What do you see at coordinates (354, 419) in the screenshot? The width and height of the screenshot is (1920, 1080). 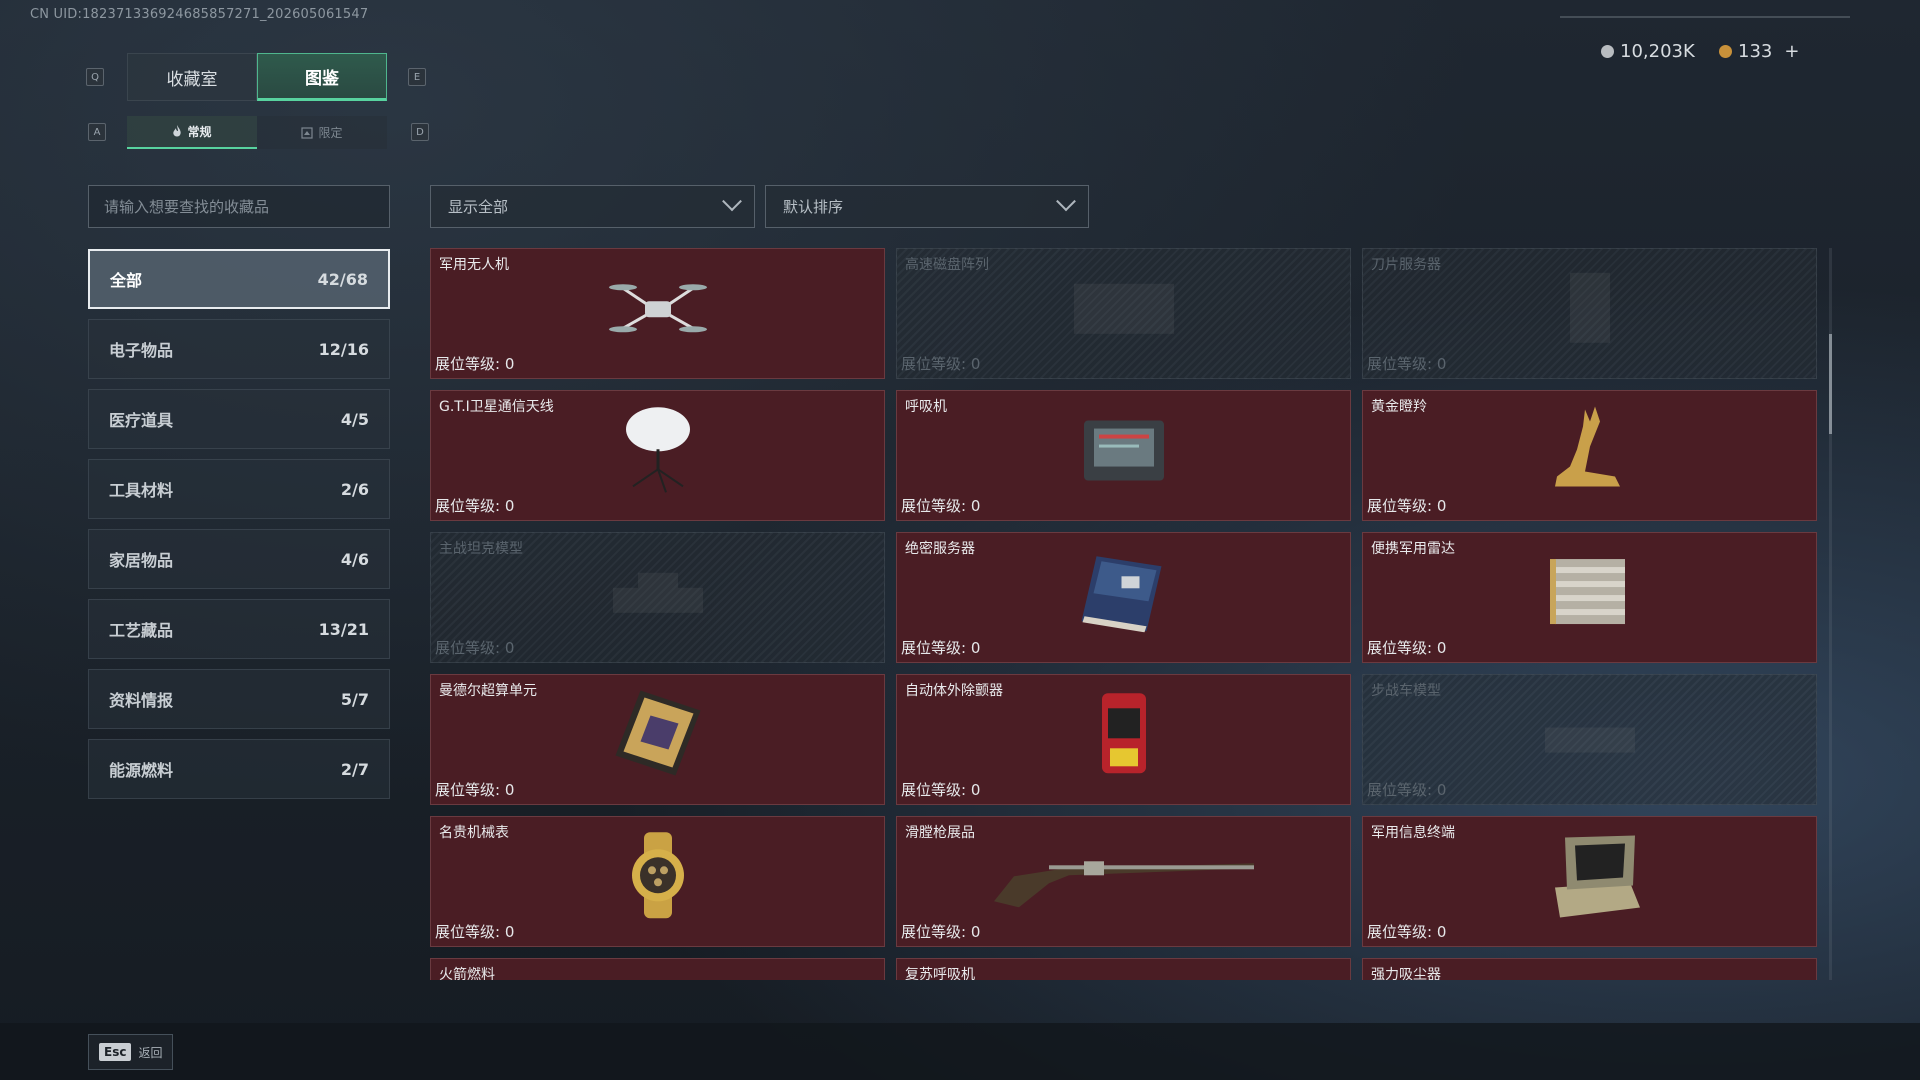 I see `category-count: 4/5` at bounding box center [354, 419].